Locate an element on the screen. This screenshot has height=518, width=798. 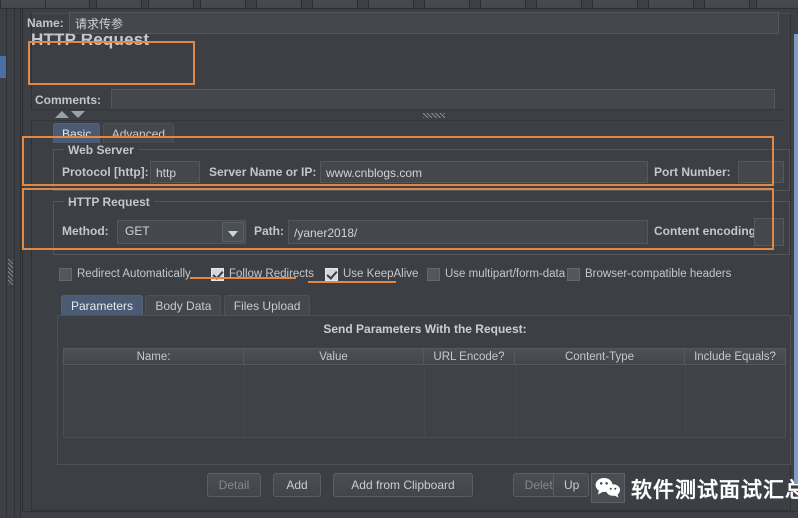
parameter-tabs: Parameters Body Data Files Upload is located at coordinates (186, 305).